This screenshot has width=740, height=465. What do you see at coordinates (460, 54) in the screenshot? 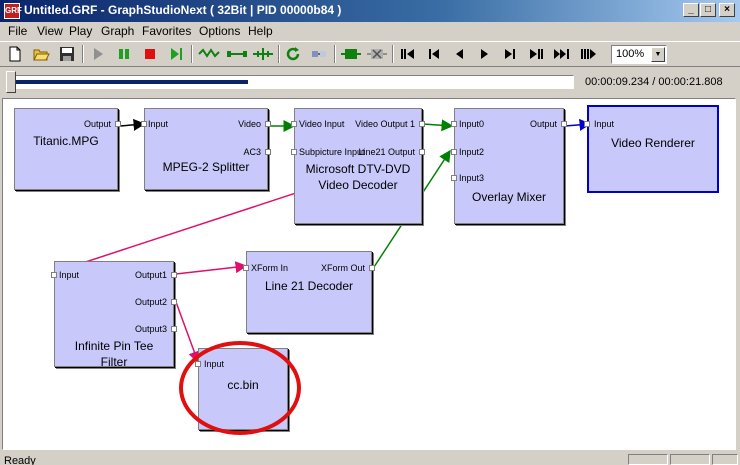
I see `back-icon` at bounding box center [460, 54].